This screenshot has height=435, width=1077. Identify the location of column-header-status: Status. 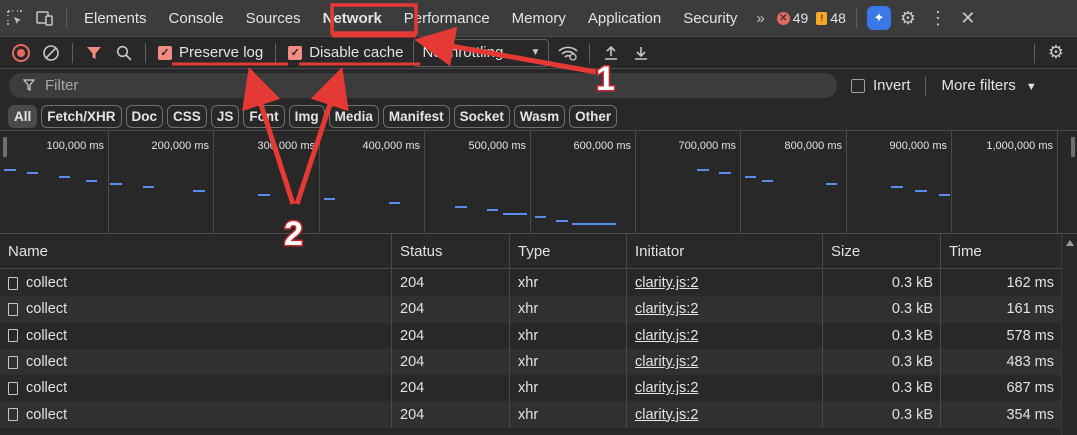
(451, 251).